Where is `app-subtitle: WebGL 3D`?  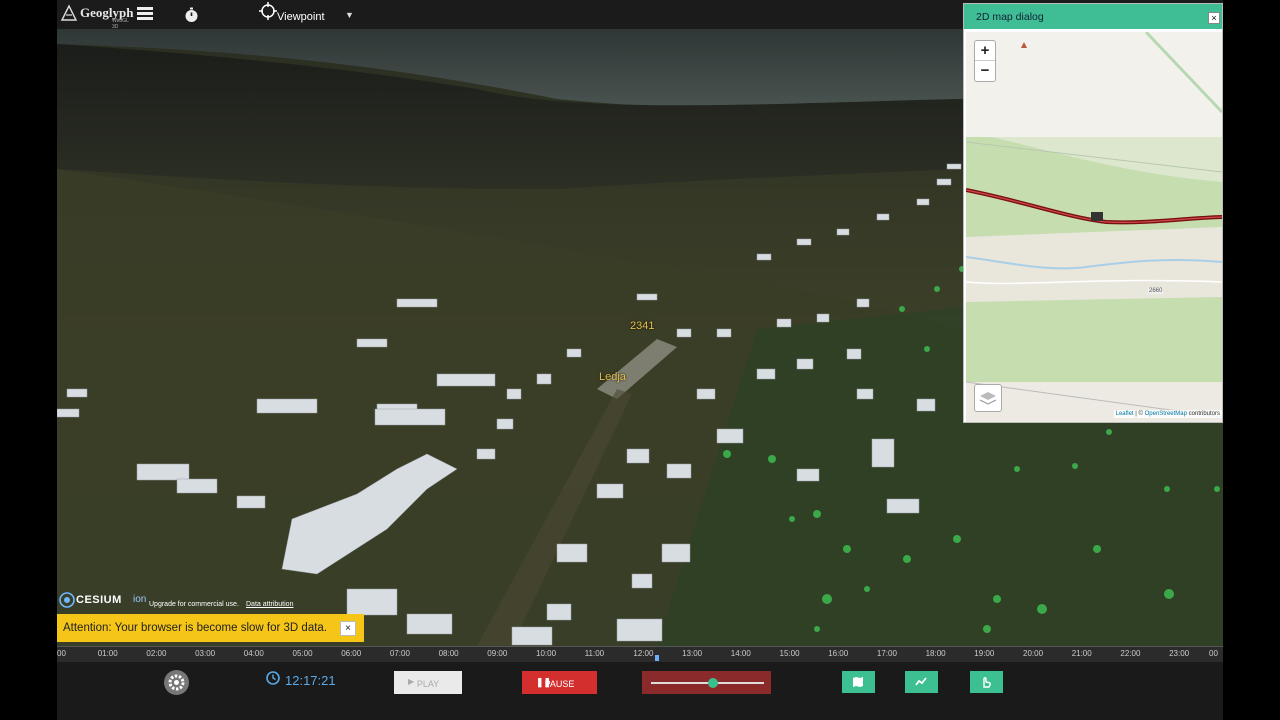
app-subtitle: WebGL 3D is located at coordinates (120, 24).